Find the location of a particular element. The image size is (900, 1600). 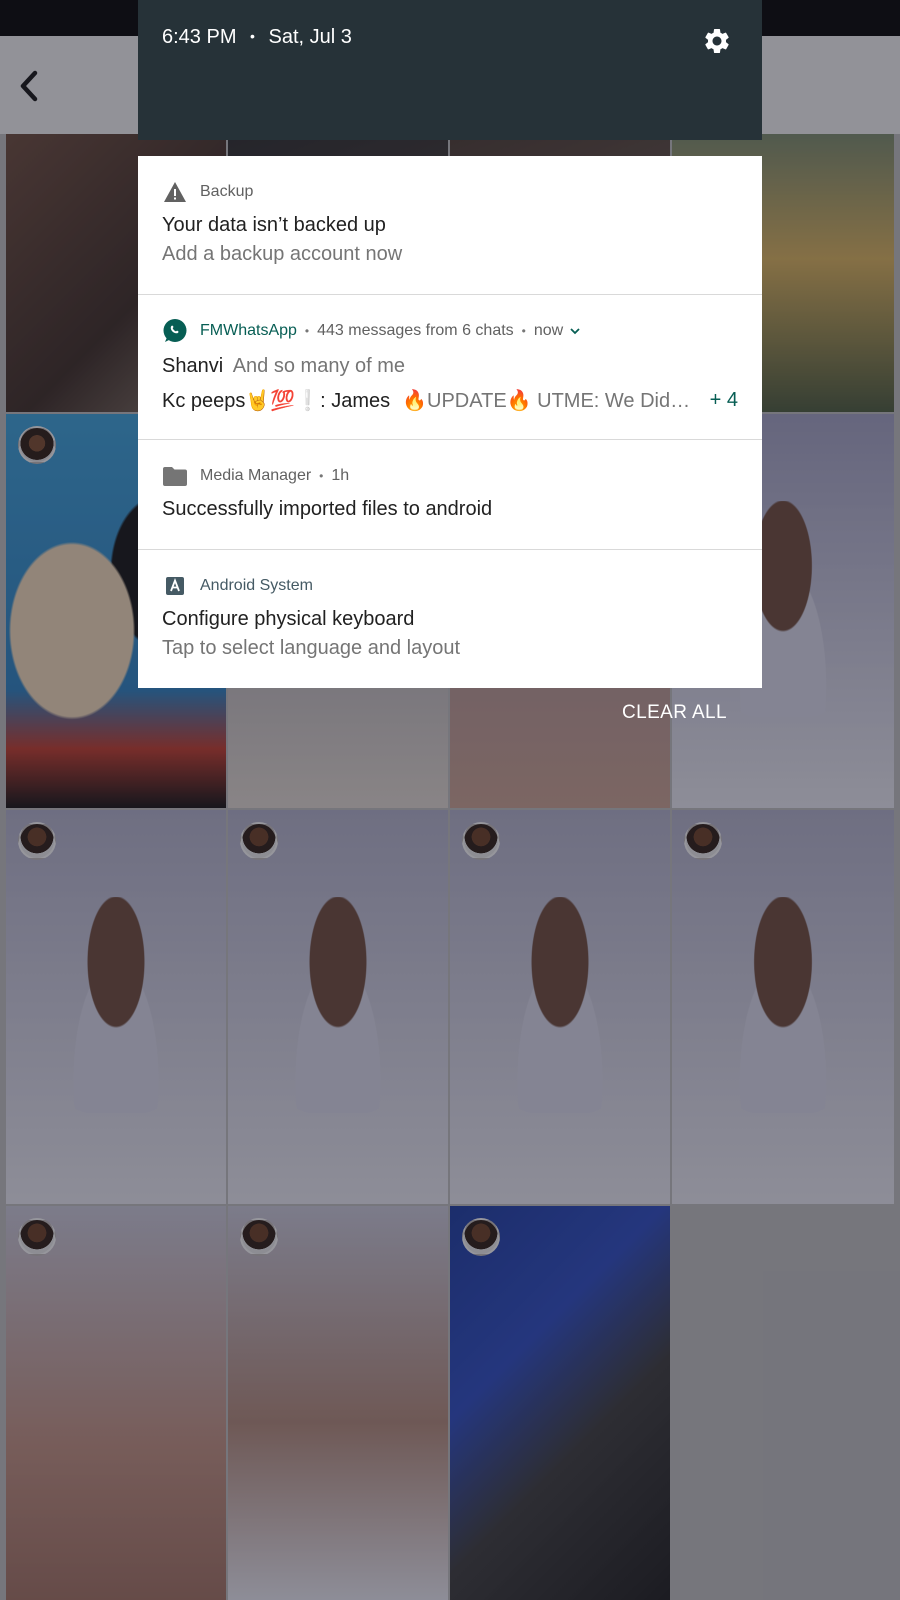

notification-app-name: Android System is located at coordinates (256, 585).